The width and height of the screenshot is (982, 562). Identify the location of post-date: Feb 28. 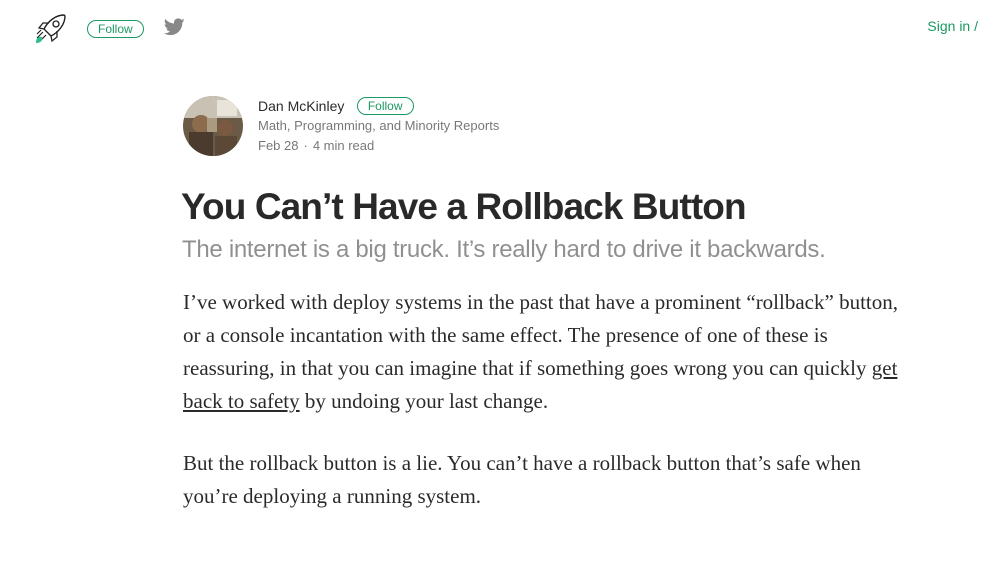
(278, 145).